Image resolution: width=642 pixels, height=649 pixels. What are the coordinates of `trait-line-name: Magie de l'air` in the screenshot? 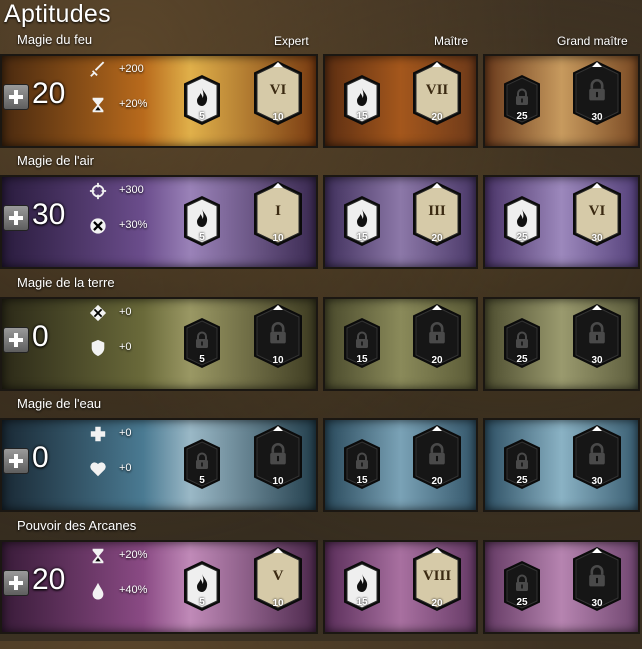 It's located at (55, 160).